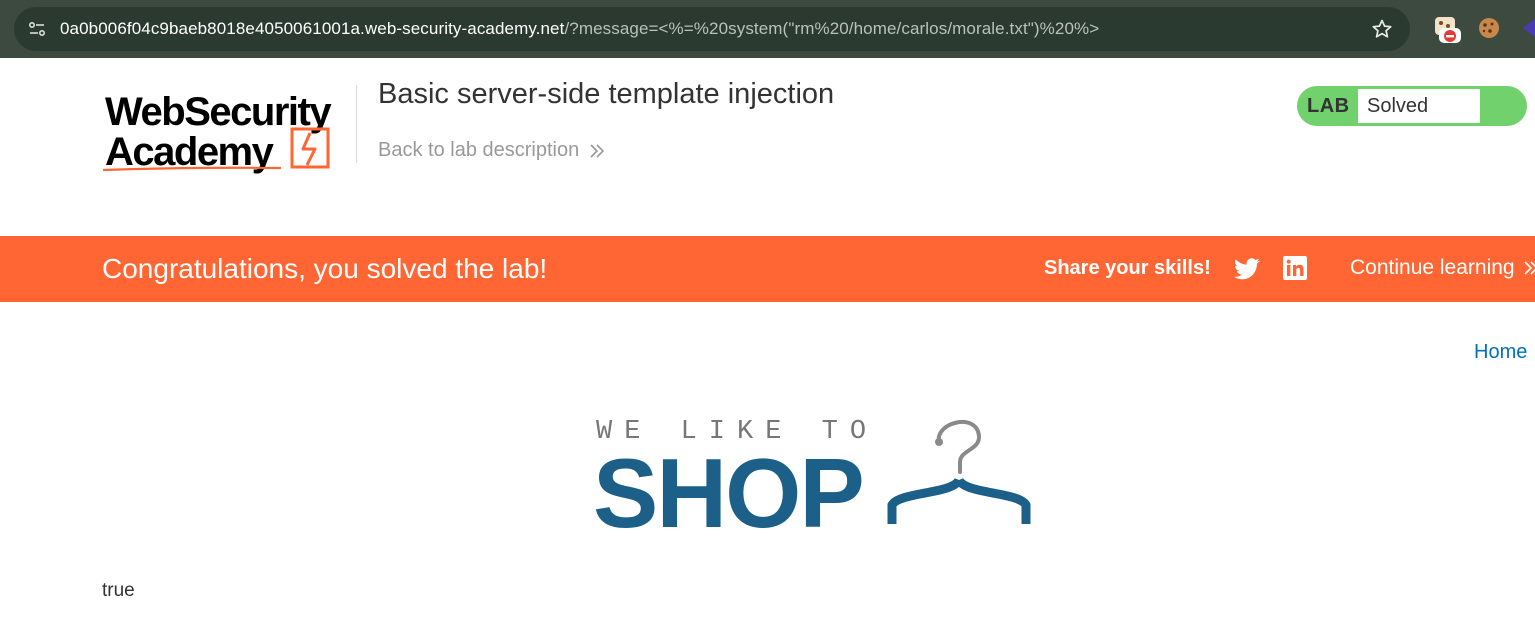  Describe the element at coordinates (1328, 106) in the screenshot. I see `lab-status-label: LAB` at that location.